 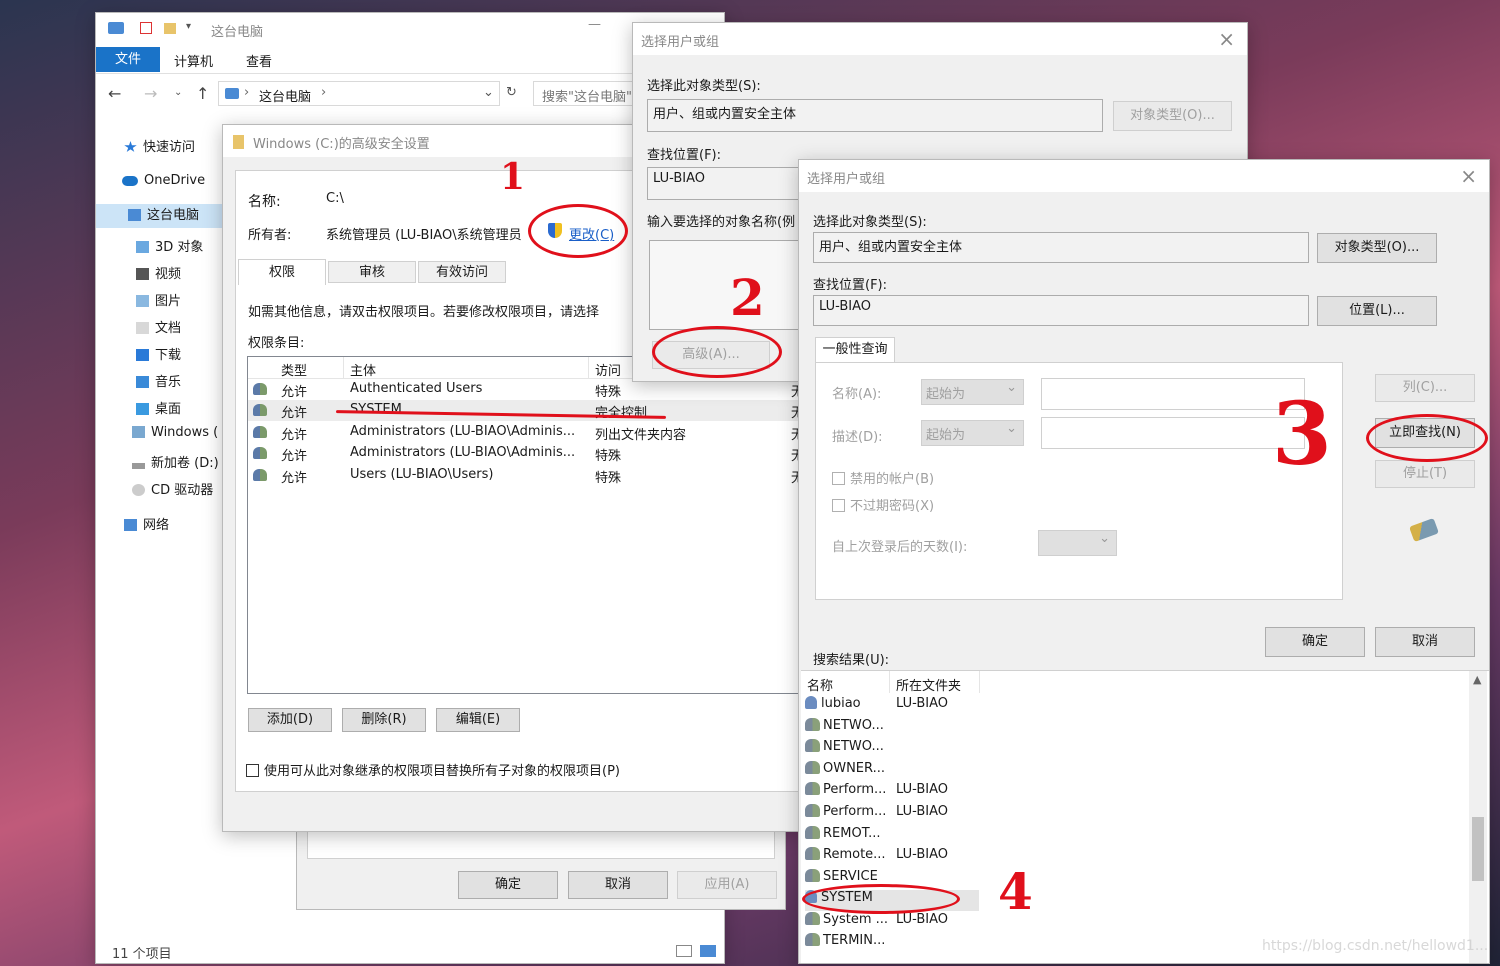 What do you see at coordinates (594, 24) in the screenshot?
I see `minimize-icon: —` at bounding box center [594, 24].